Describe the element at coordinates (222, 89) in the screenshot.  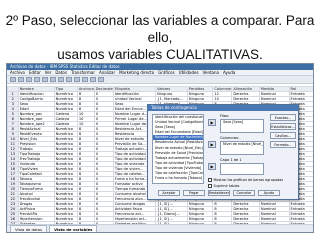
I see `column-header: Columnas` at that location.